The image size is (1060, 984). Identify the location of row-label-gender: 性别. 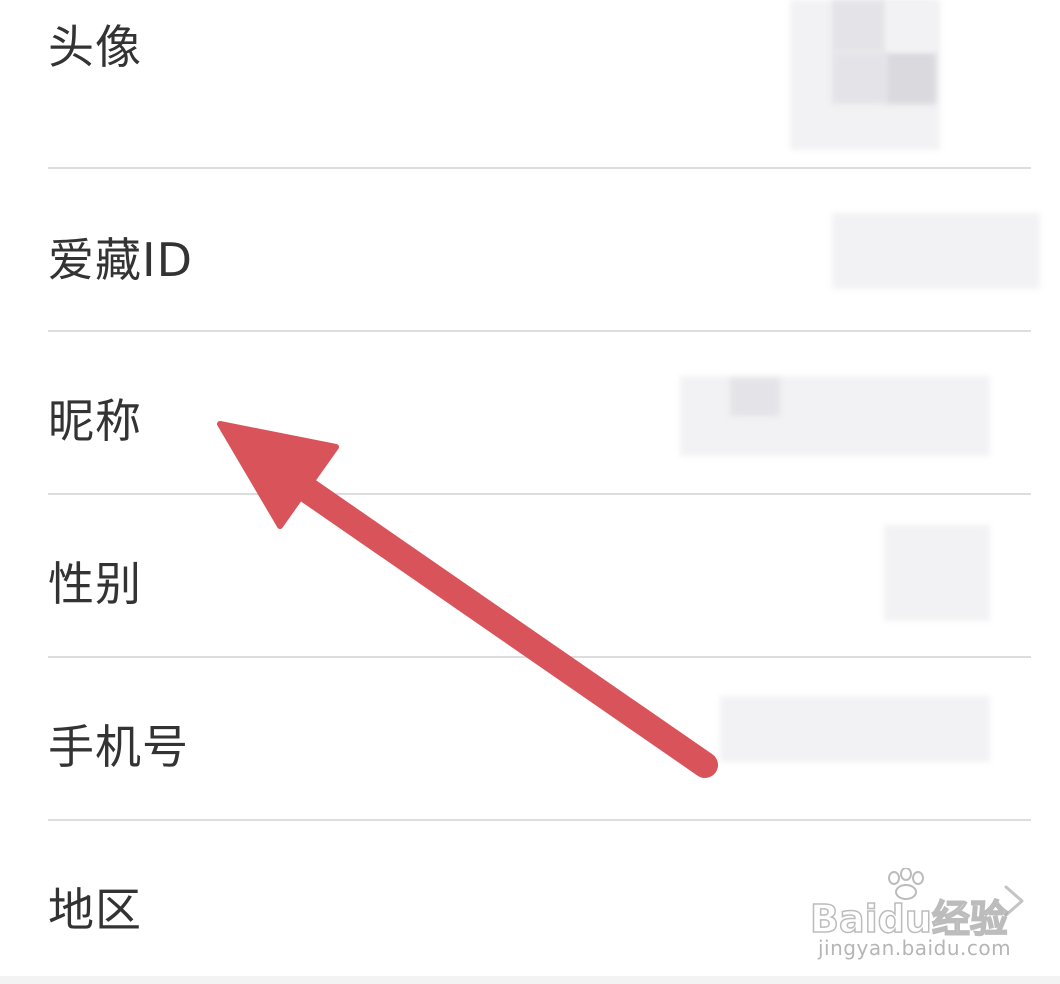
(95, 584).